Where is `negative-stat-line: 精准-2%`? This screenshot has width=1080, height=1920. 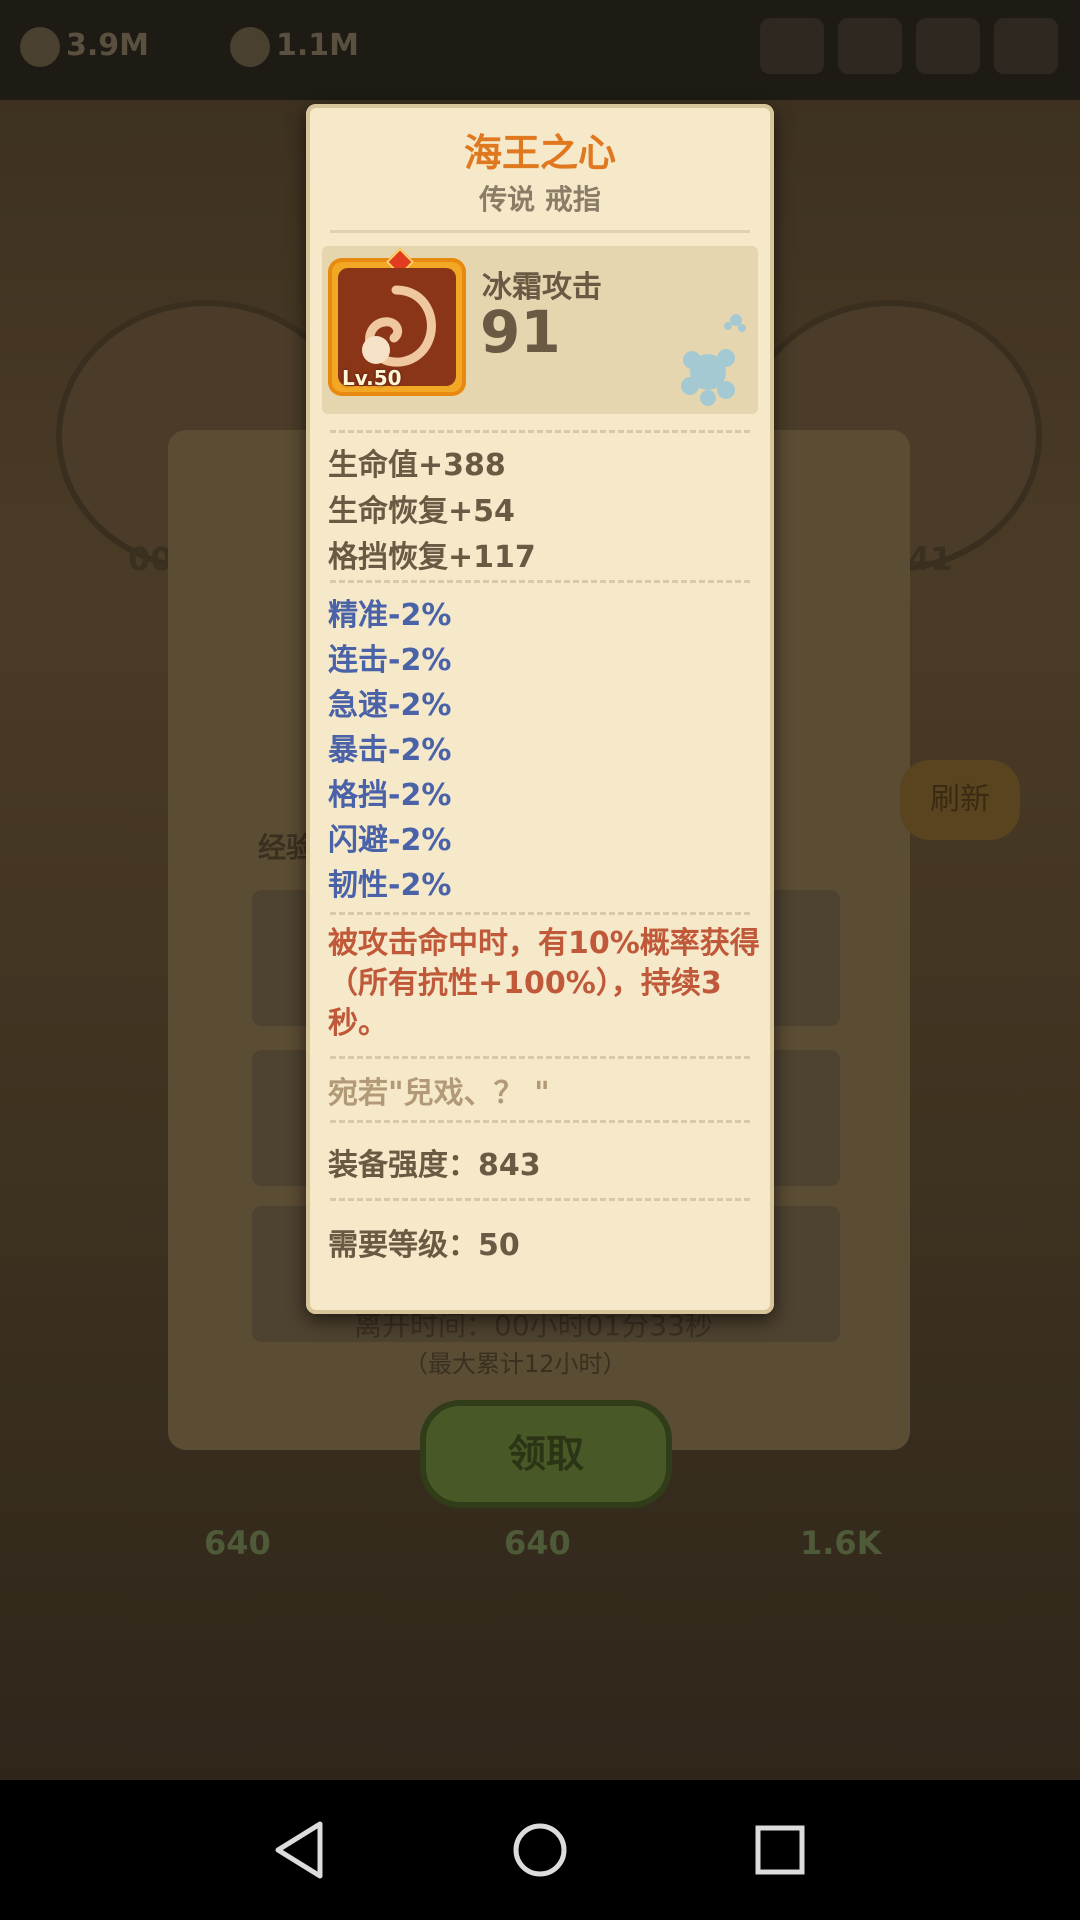 negative-stat-line: 精准-2% is located at coordinates (390, 615).